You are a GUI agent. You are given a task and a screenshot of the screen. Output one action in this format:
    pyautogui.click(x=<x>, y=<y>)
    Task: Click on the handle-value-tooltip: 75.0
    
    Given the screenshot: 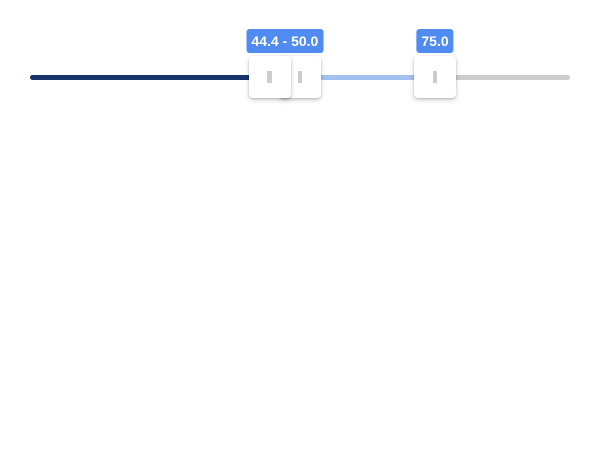 What is the action you would take?
    pyautogui.click(x=435, y=41)
    